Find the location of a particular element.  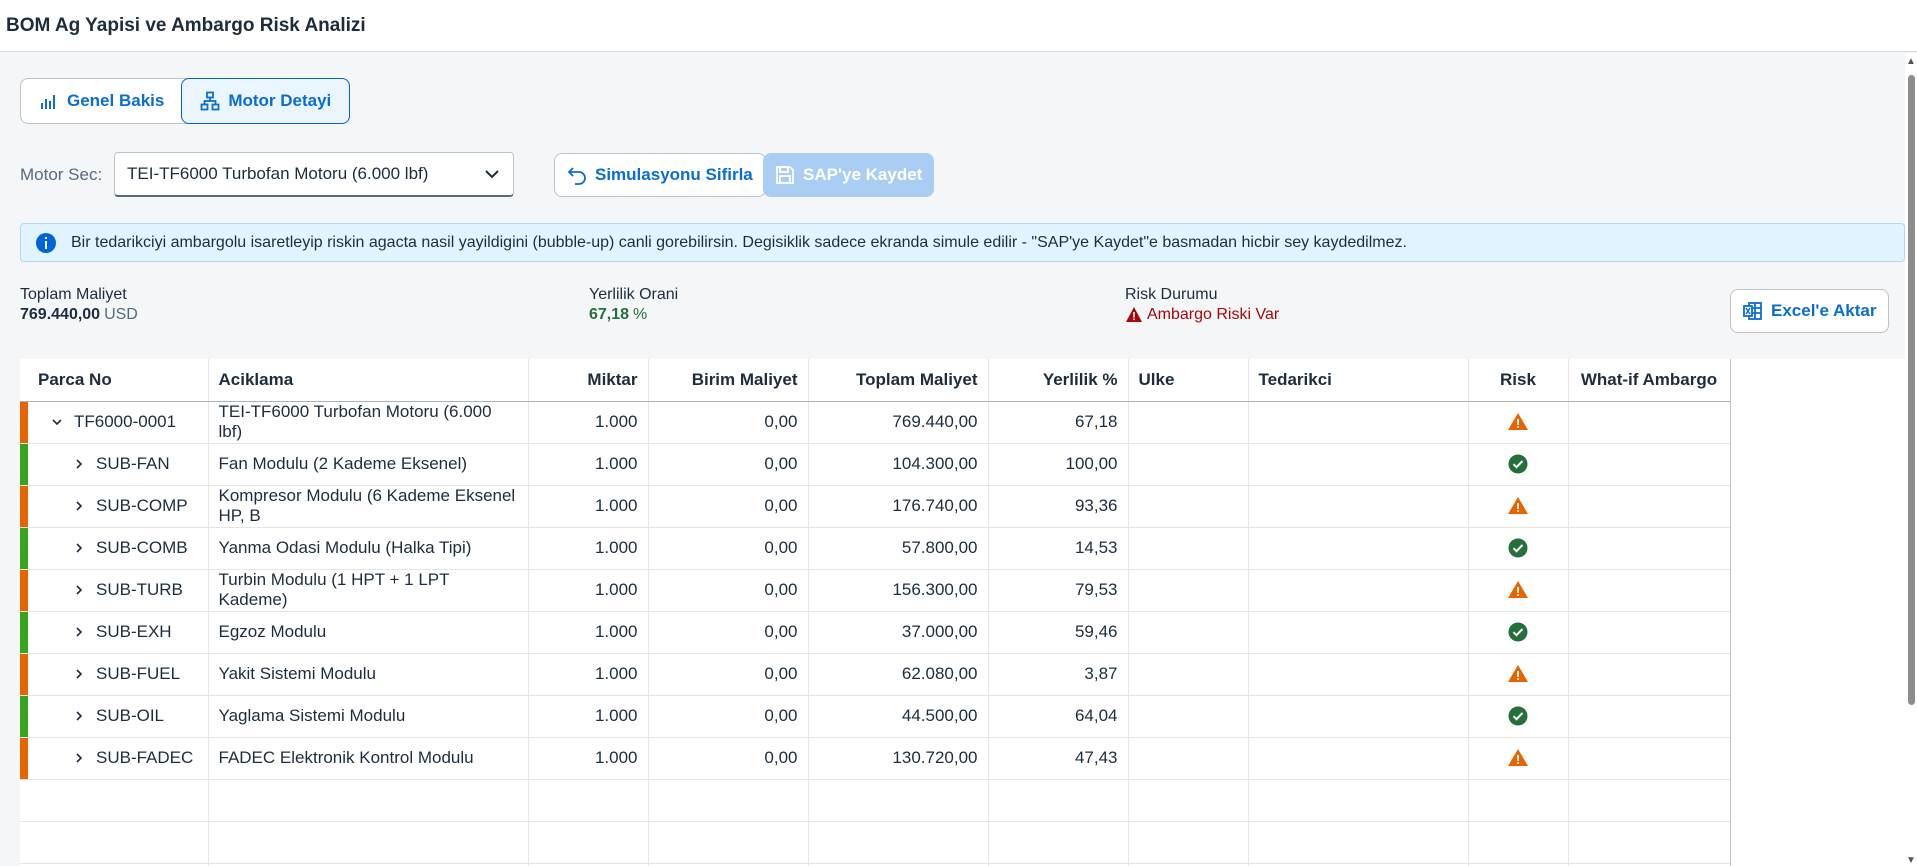

cell-parca-no: SUB-TURB is located at coordinates (118, 590).